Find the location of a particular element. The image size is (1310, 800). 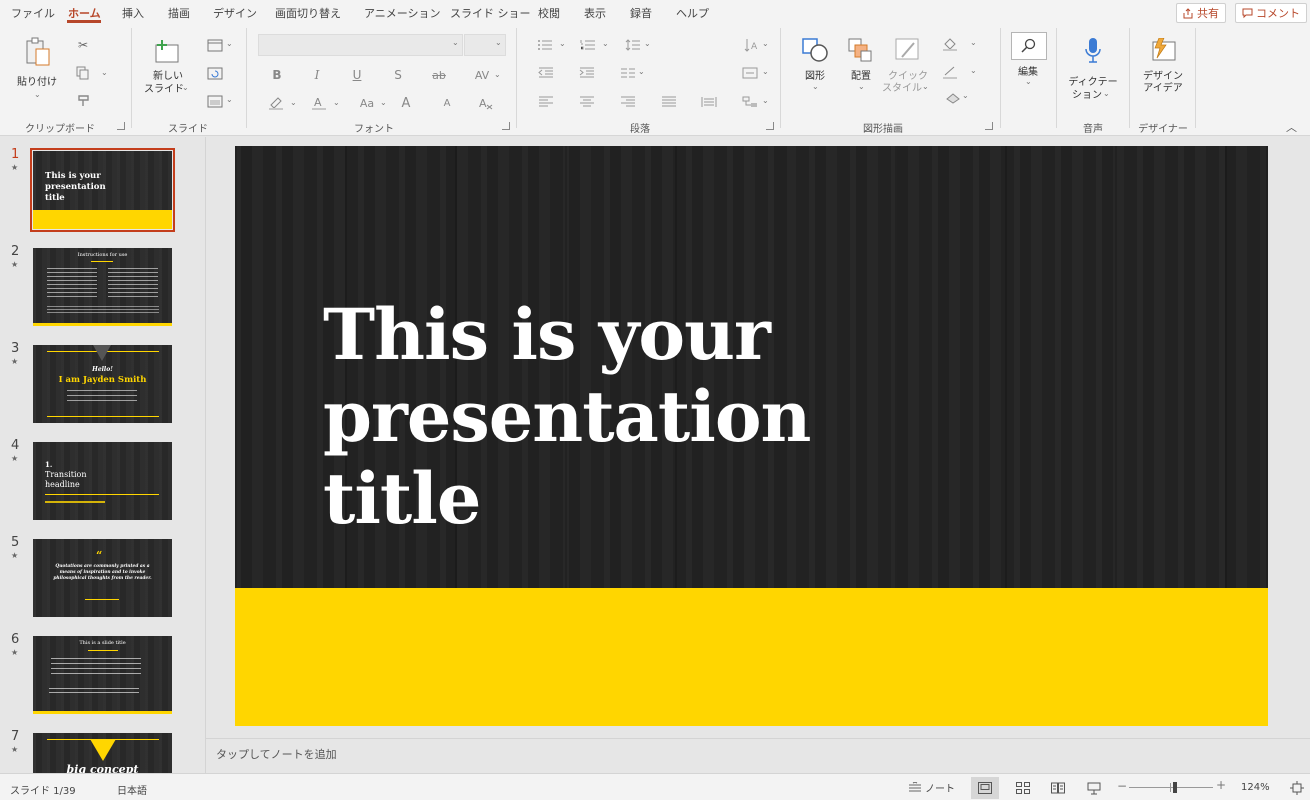

change-case-button: Aa is located at coordinates (367, 103).